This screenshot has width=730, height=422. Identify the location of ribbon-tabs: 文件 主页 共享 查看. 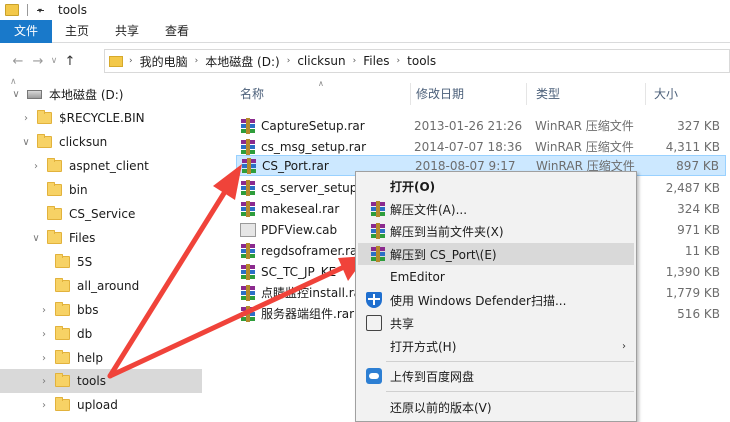
(365, 31).